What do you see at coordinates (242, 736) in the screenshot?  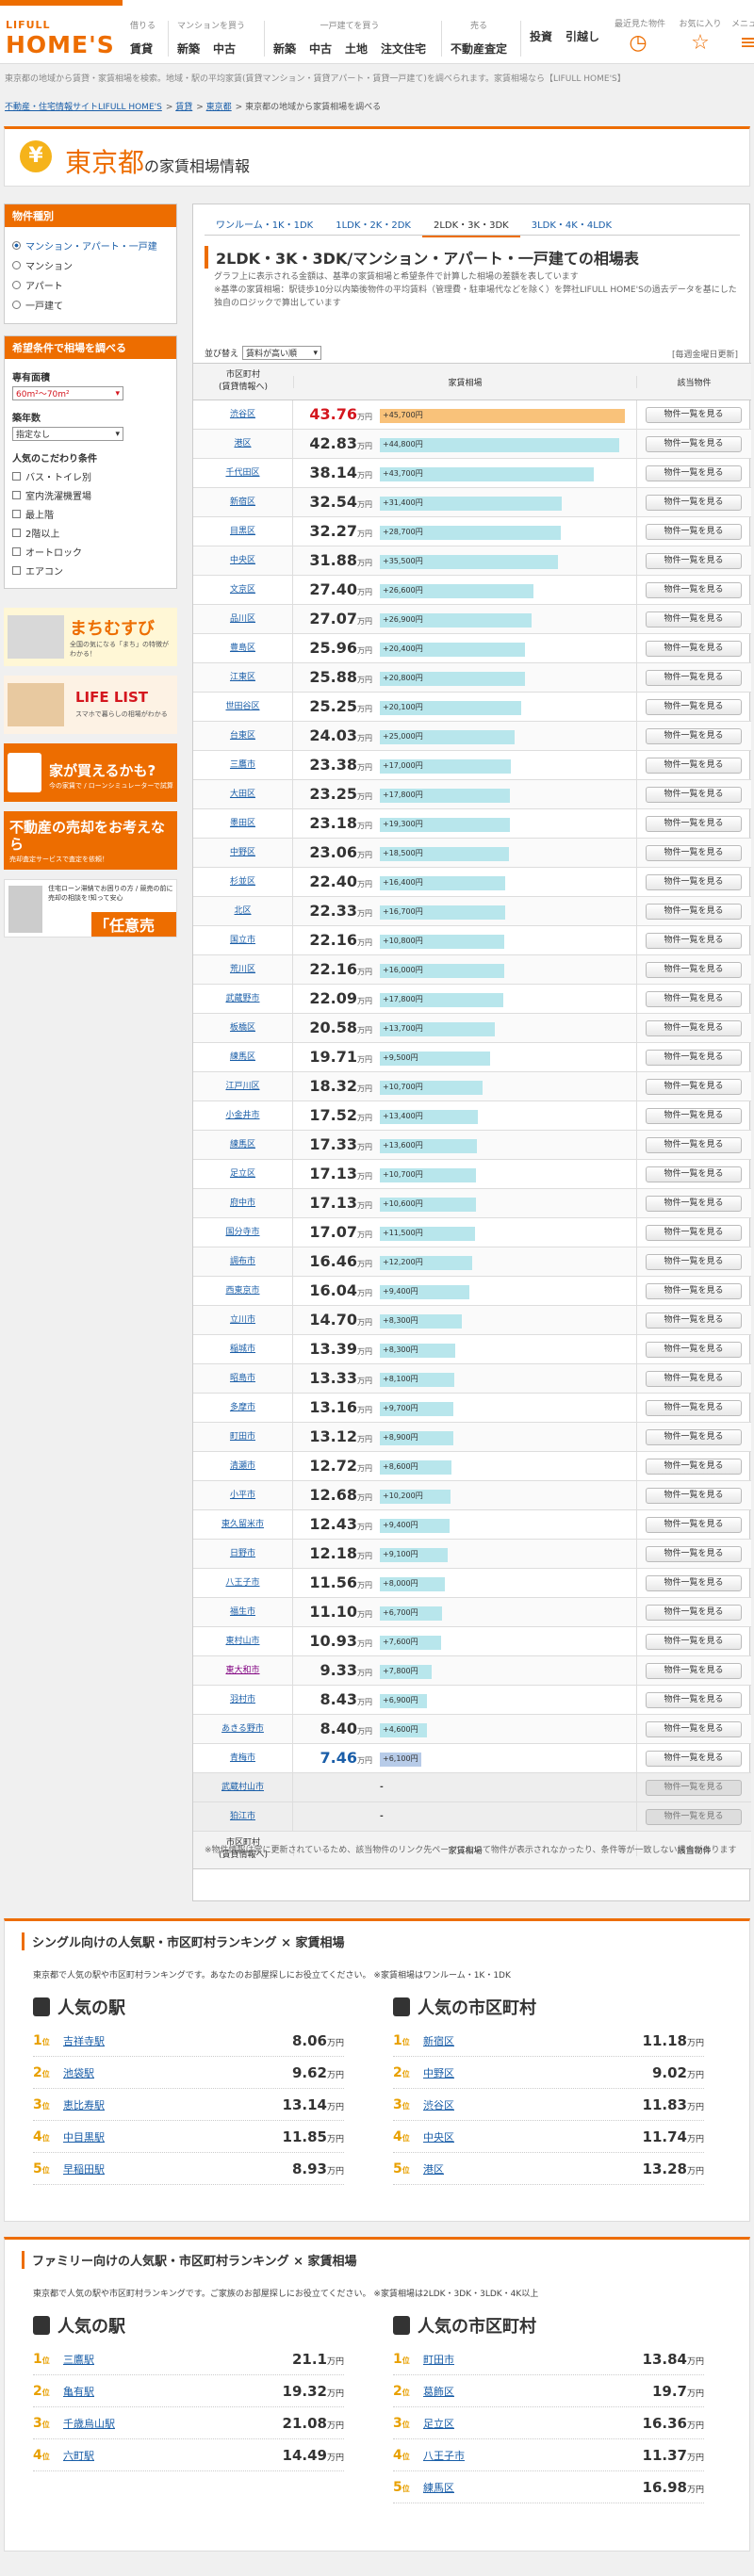 I see `city-link: 台東区` at bounding box center [242, 736].